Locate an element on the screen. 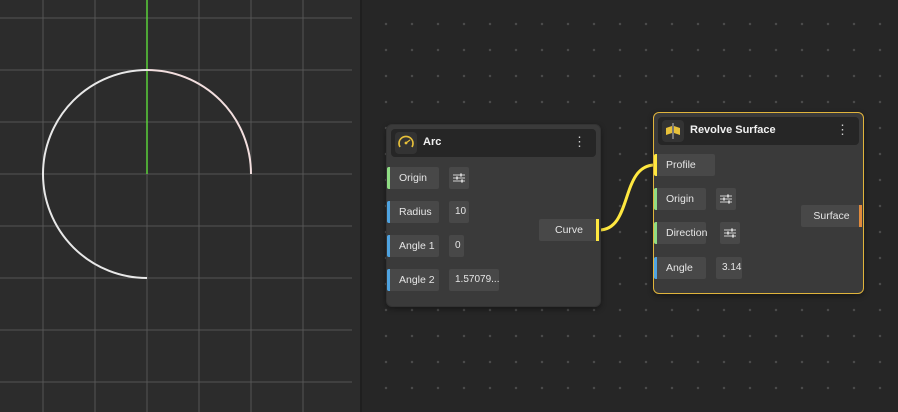 The height and width of the screenshot is (412, 898). revolve-input-profile: Profile is located at coordinates (684, 165).